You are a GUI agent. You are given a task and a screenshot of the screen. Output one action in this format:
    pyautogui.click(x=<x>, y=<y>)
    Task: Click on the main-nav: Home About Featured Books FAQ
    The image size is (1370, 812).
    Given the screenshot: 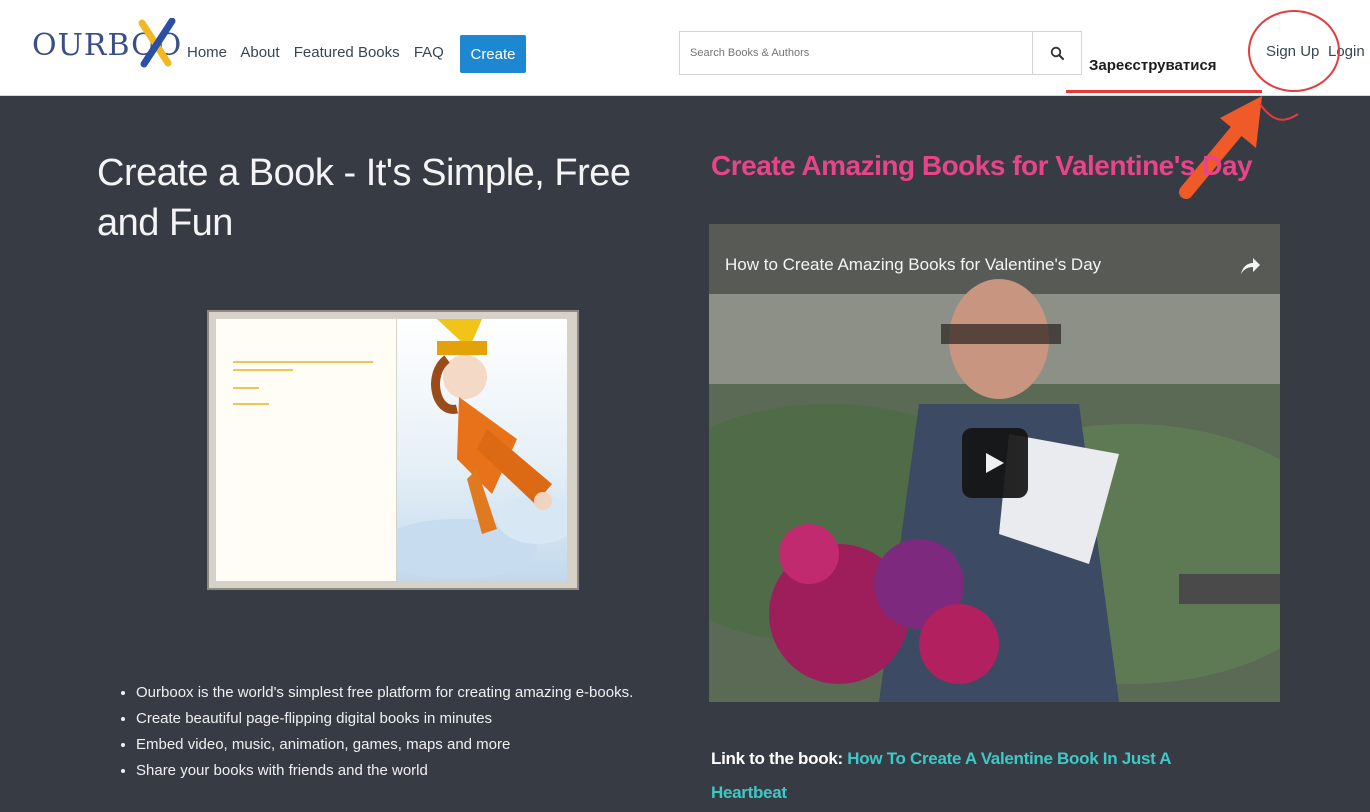 What is the action you would take?
    pyautogui.click(x=320, y=52)
    